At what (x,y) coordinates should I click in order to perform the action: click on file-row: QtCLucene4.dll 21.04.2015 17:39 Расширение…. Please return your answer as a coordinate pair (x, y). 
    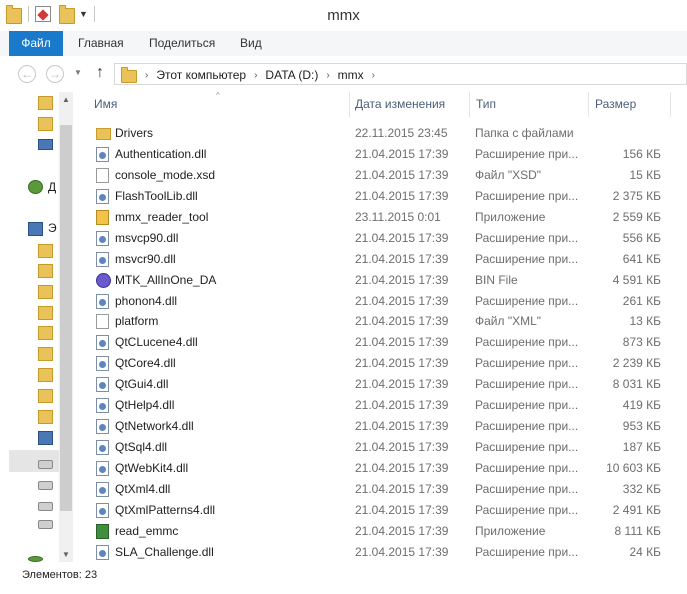
    Looking at the image, I should click on (386, 342).